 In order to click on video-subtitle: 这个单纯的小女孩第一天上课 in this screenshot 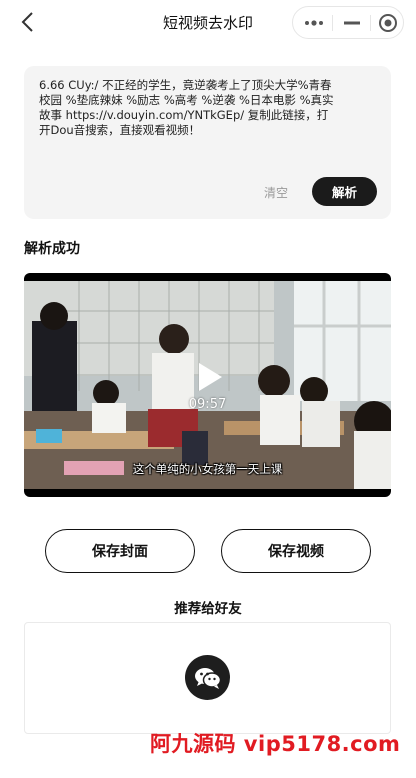, I will do `click(207, 469)`.